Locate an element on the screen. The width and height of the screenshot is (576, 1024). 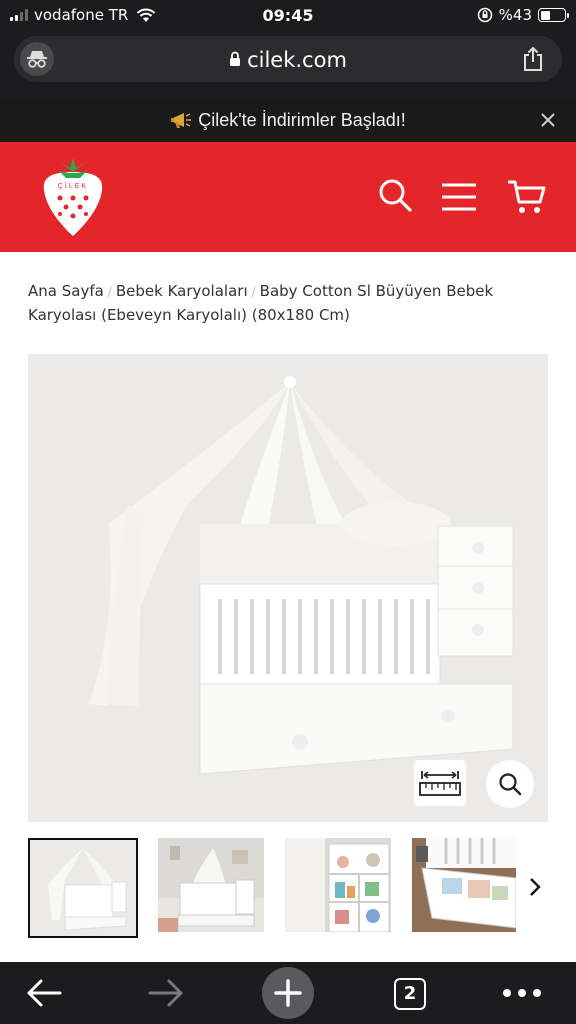
menu-icon is located at coordinates (459, 197).